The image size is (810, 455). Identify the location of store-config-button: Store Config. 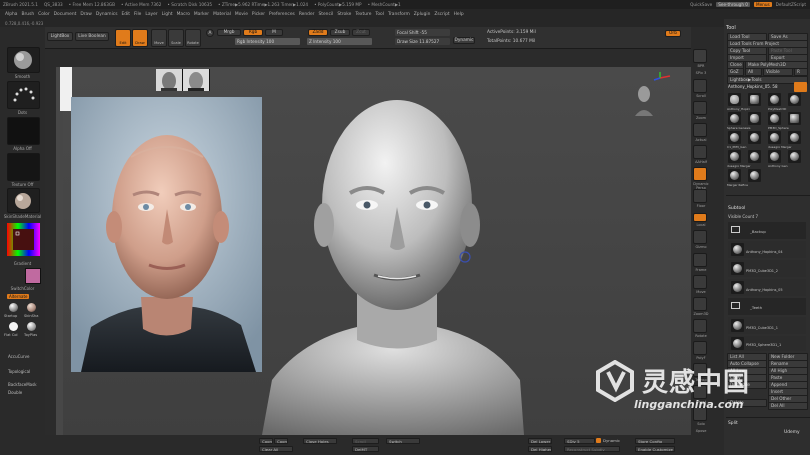
(655, 441).